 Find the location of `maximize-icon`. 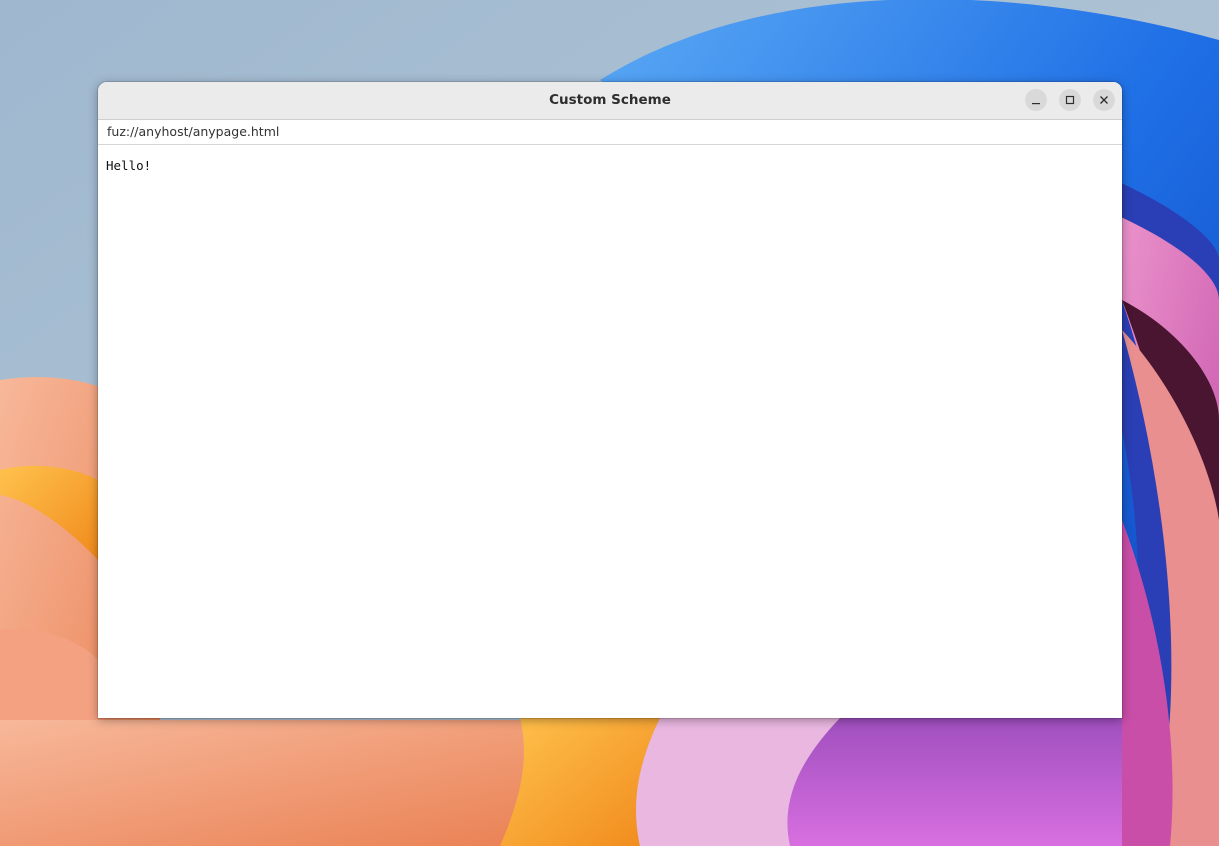

maximize-icon is located at coordinates (1070, 100).